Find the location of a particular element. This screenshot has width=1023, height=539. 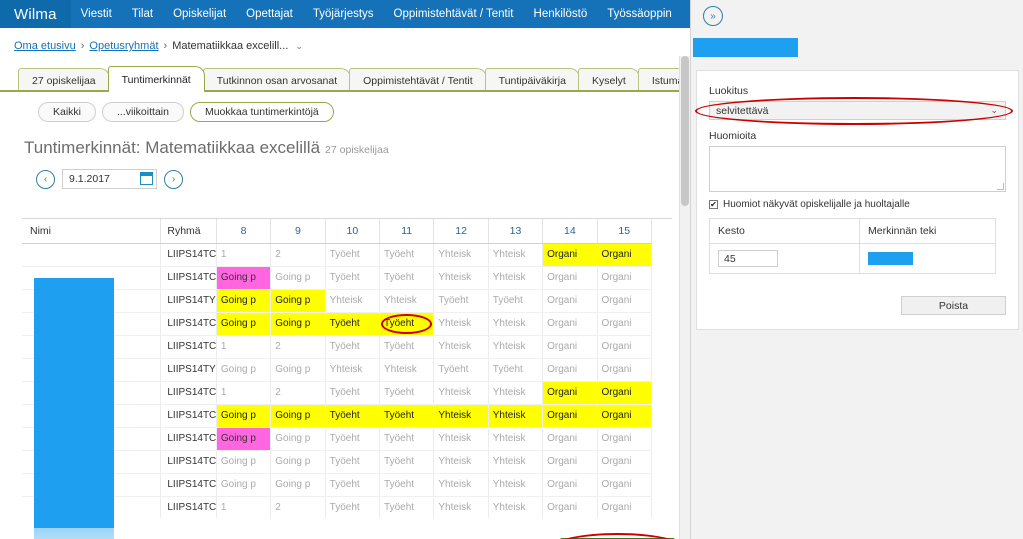

col-header-day-15: 15 is located at coordinates (625, 231).